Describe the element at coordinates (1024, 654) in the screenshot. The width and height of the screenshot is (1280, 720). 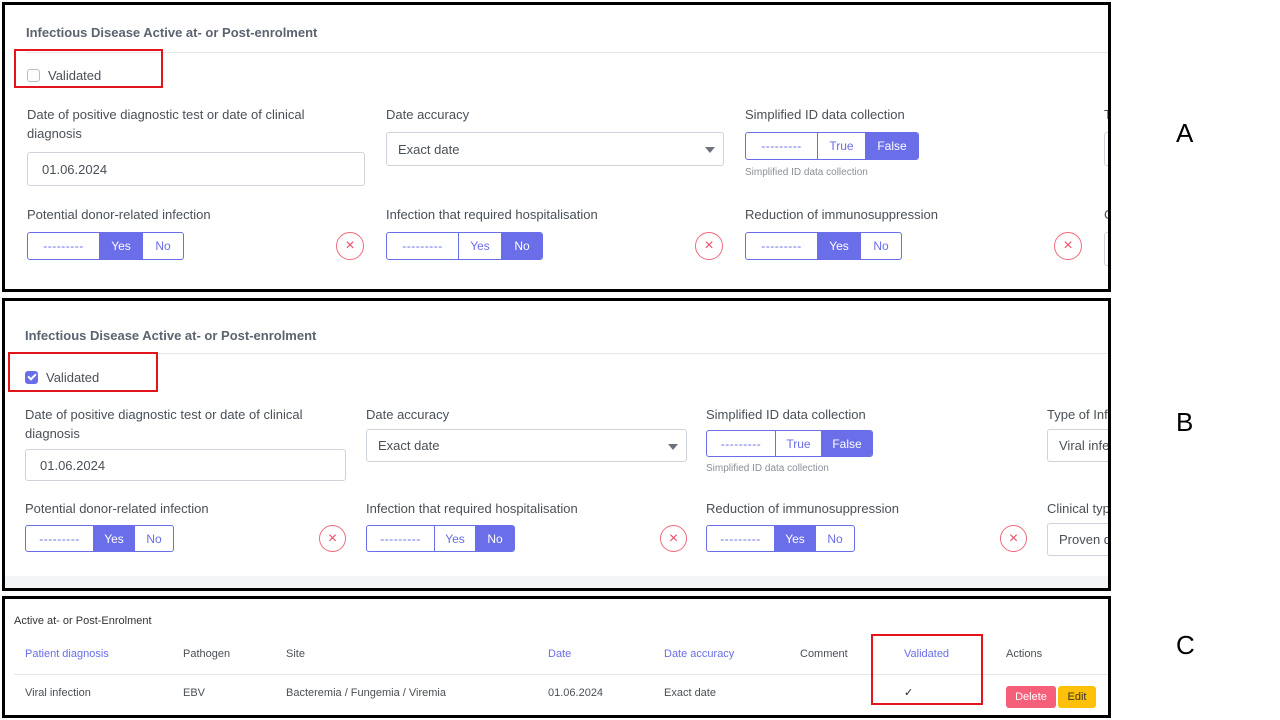
I see `col-header-actions: Actions` at that location.